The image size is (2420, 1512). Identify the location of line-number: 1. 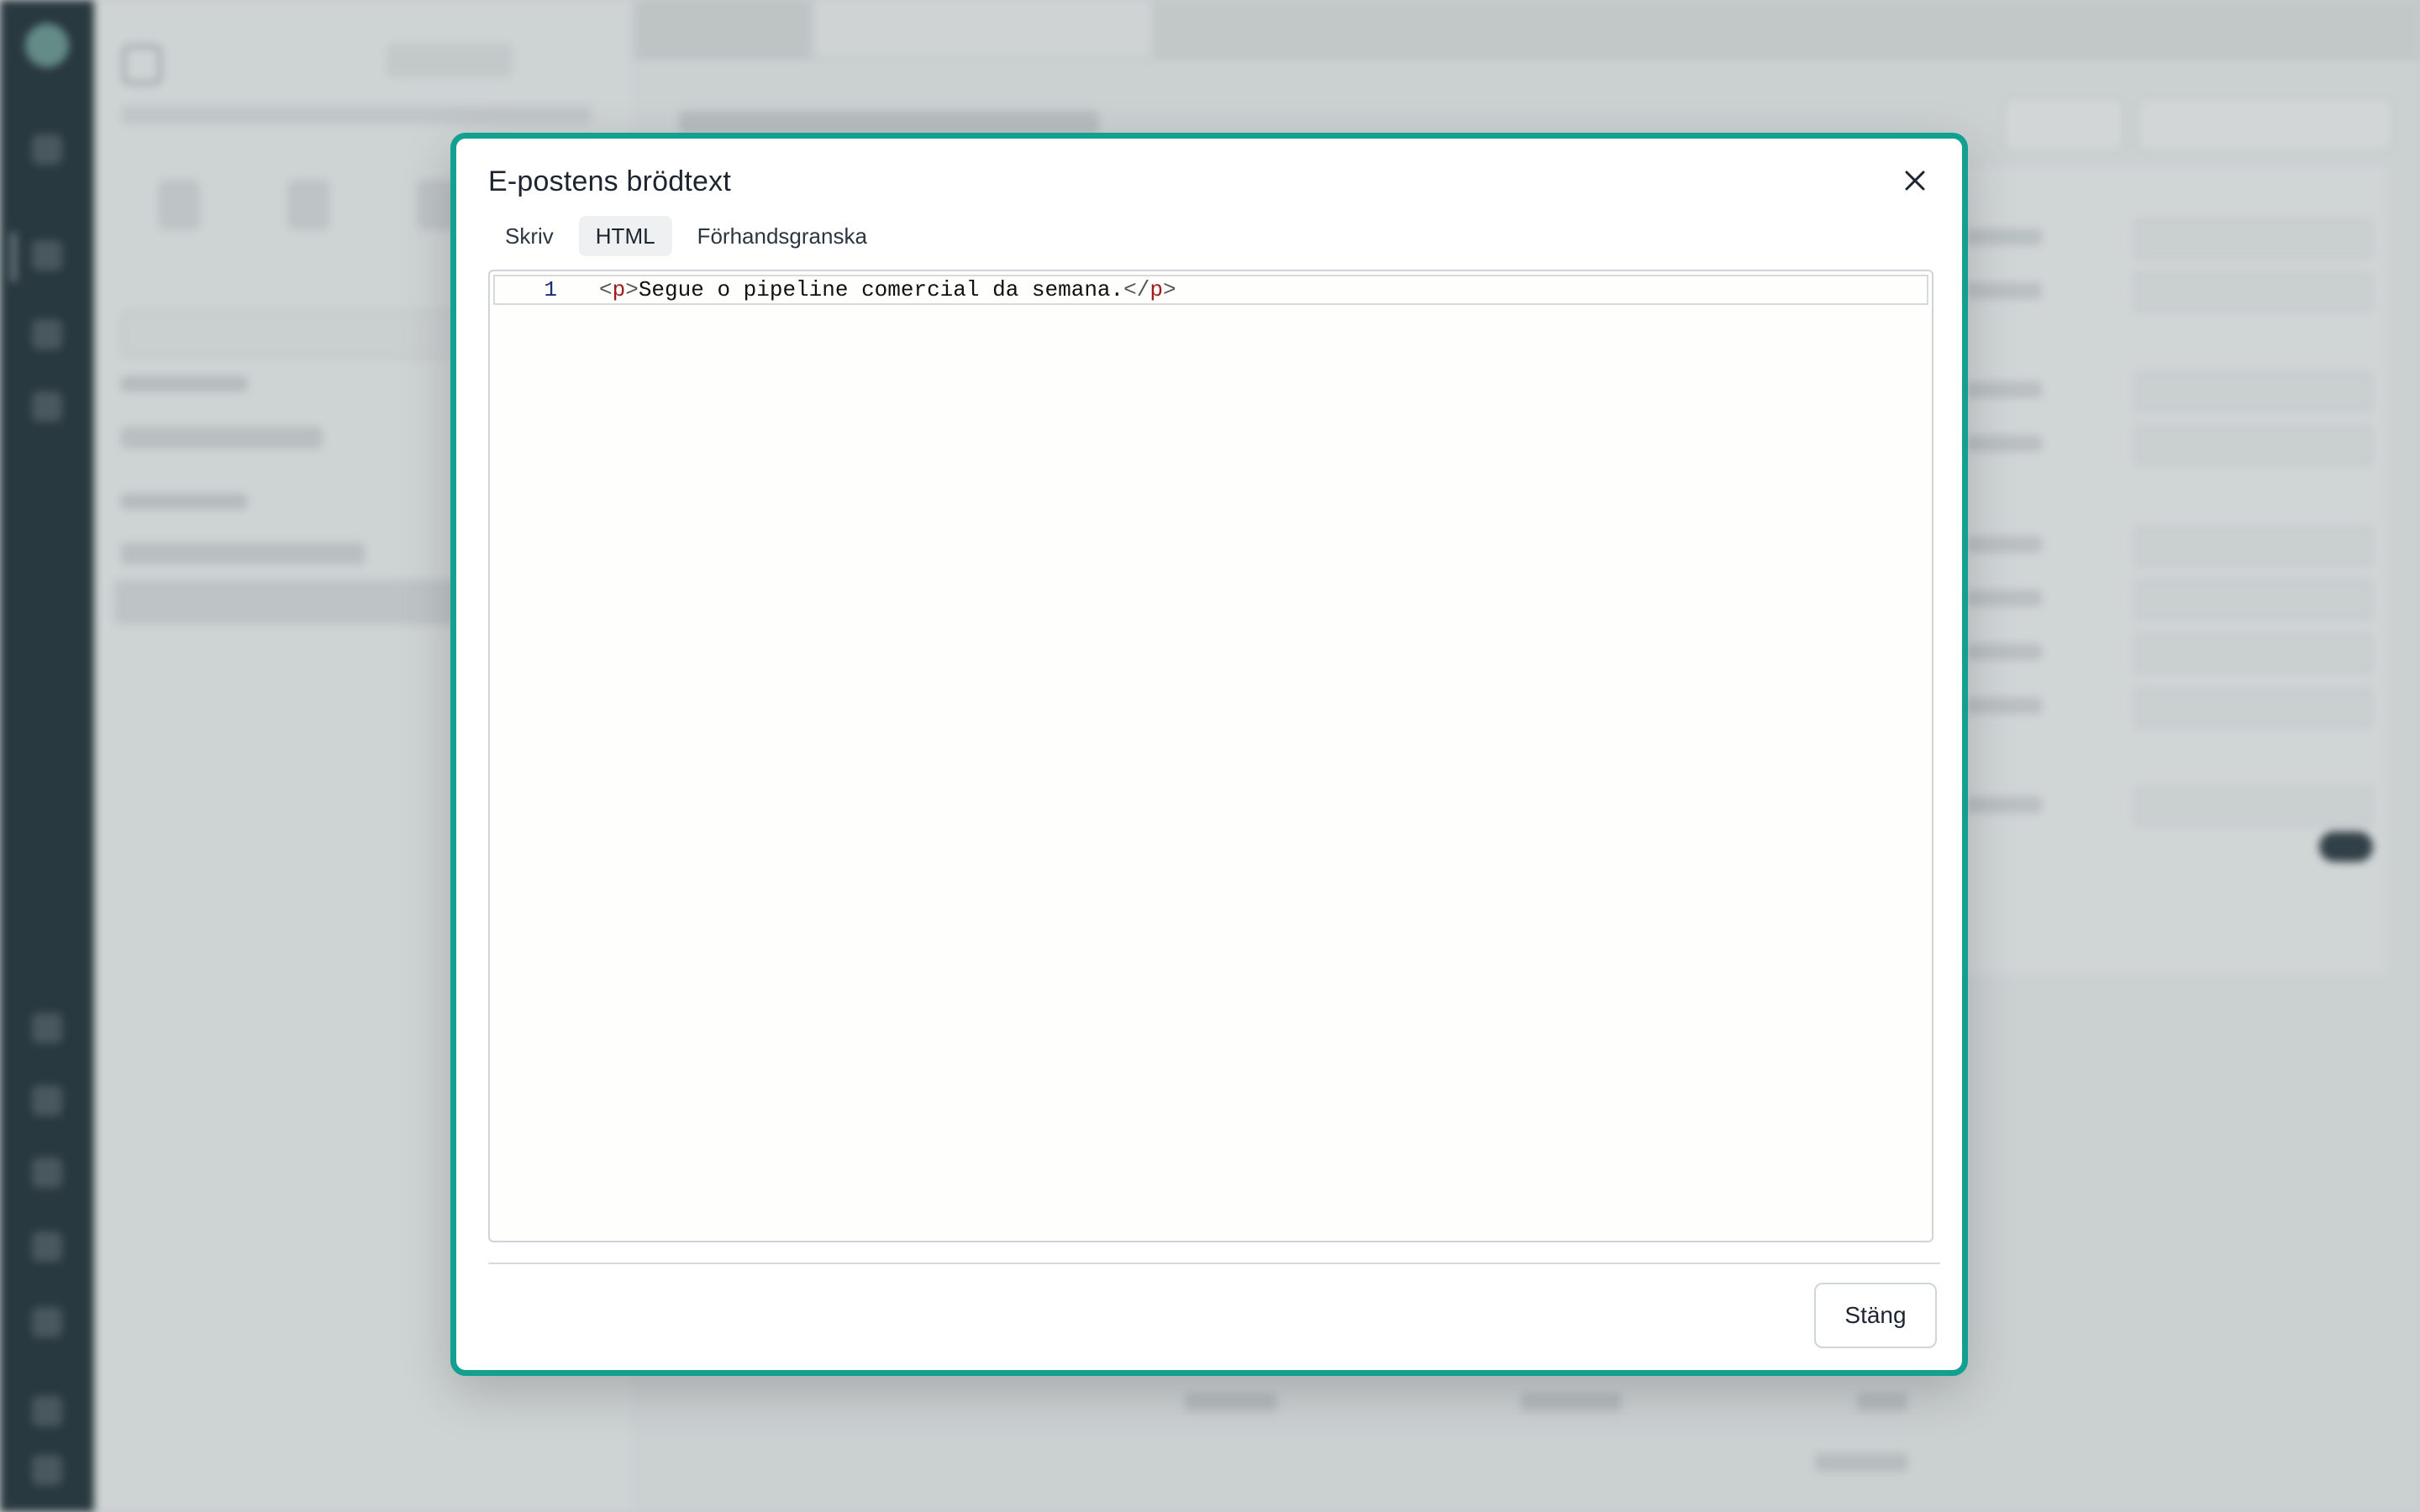
(551, 289).